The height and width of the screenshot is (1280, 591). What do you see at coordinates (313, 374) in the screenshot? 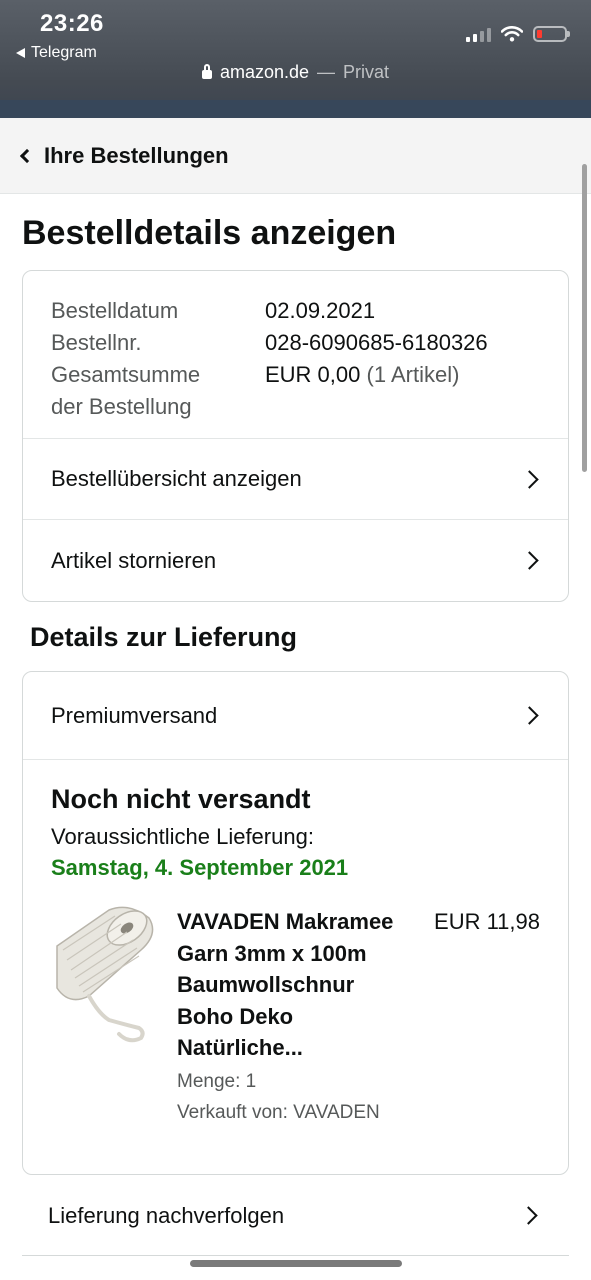
I see `order-total-amount: EUR 0,00` at bounding box center [313, 374].